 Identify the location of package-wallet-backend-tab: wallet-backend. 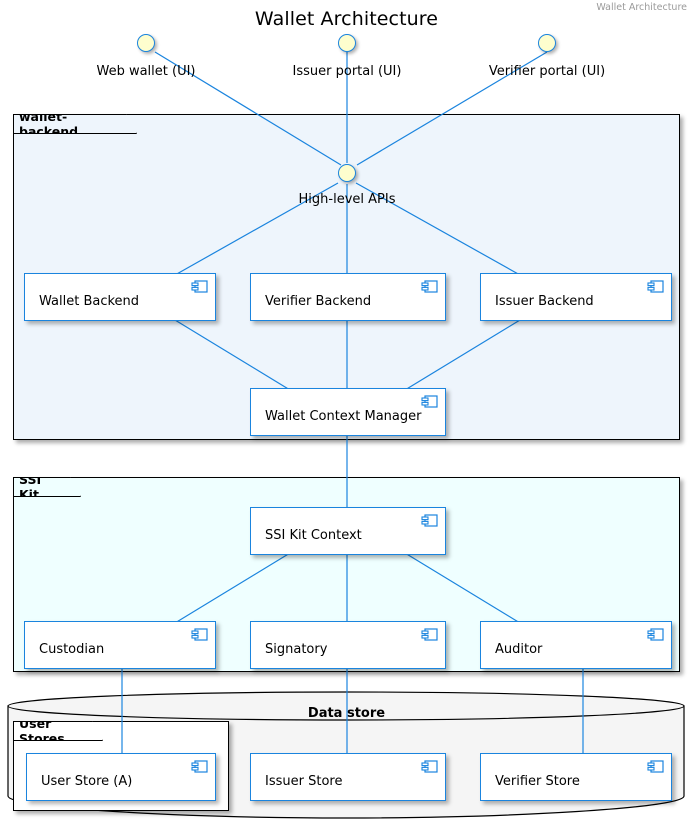
(75, 124).